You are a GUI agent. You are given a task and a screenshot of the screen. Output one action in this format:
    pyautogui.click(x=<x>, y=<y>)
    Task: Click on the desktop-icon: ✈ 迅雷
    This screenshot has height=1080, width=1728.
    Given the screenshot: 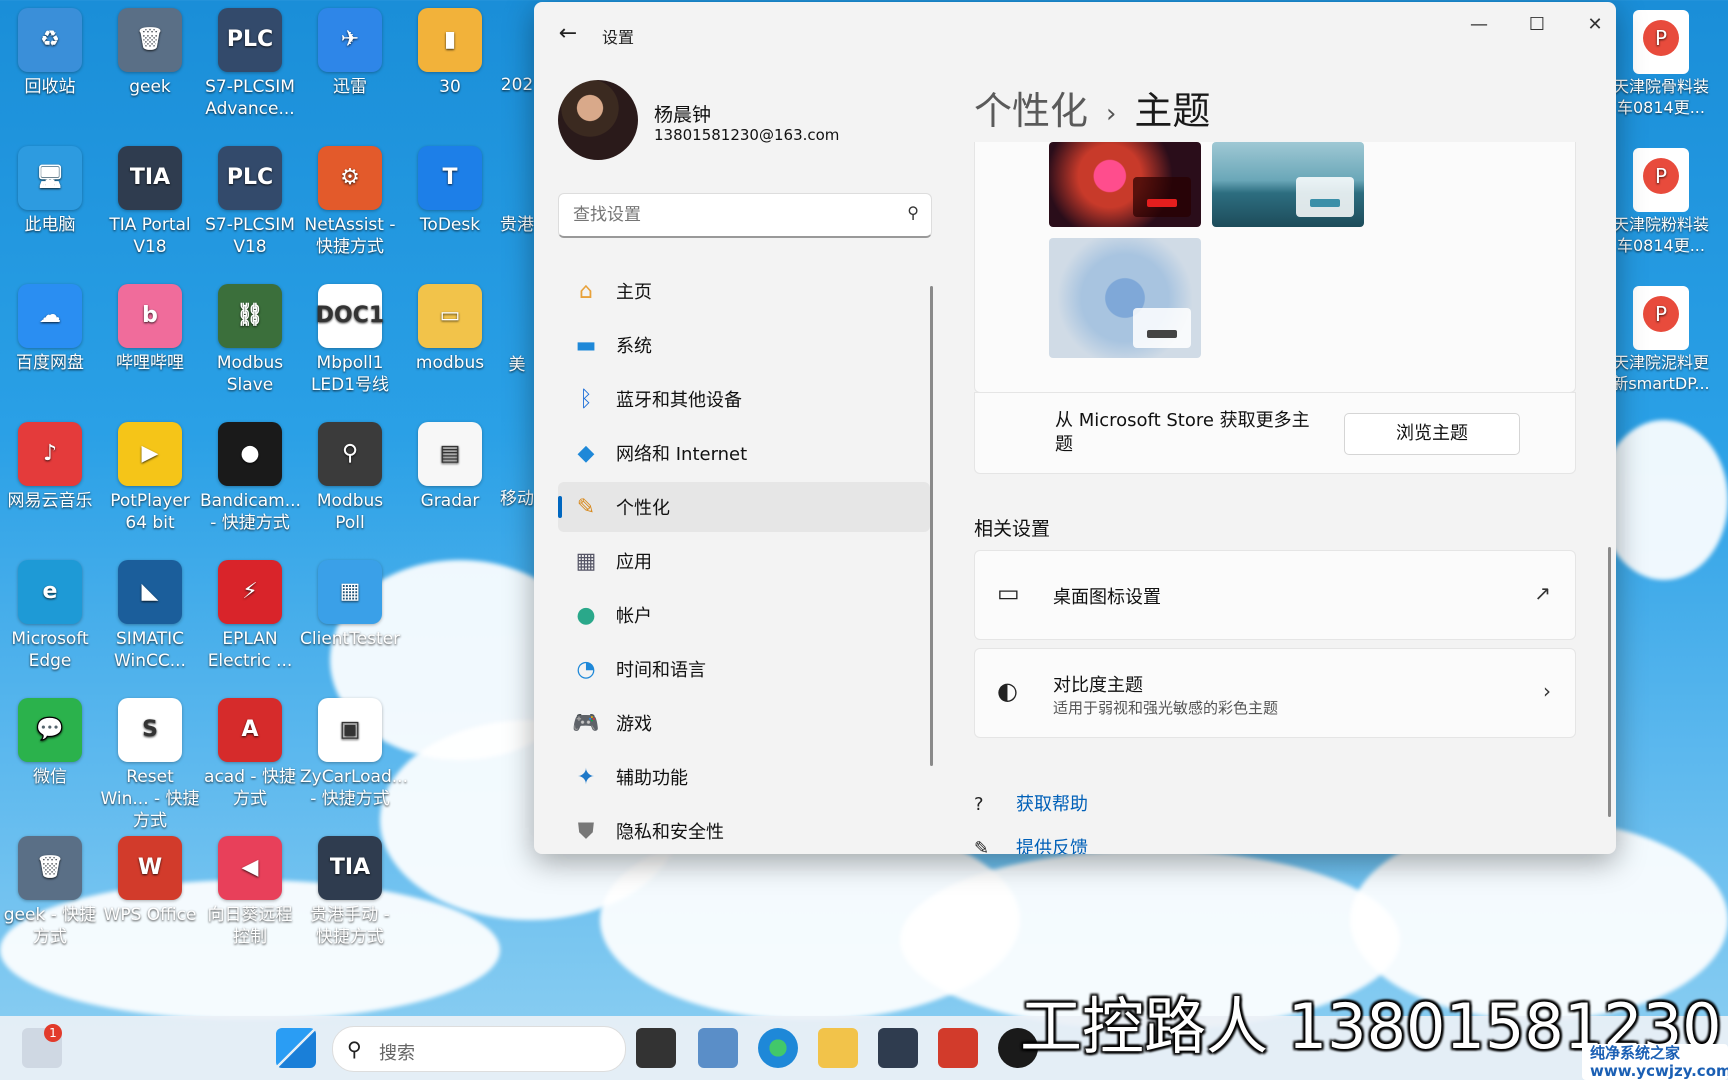 What is the action you would take?
    pyautogui.click(x=350, y=53)
    